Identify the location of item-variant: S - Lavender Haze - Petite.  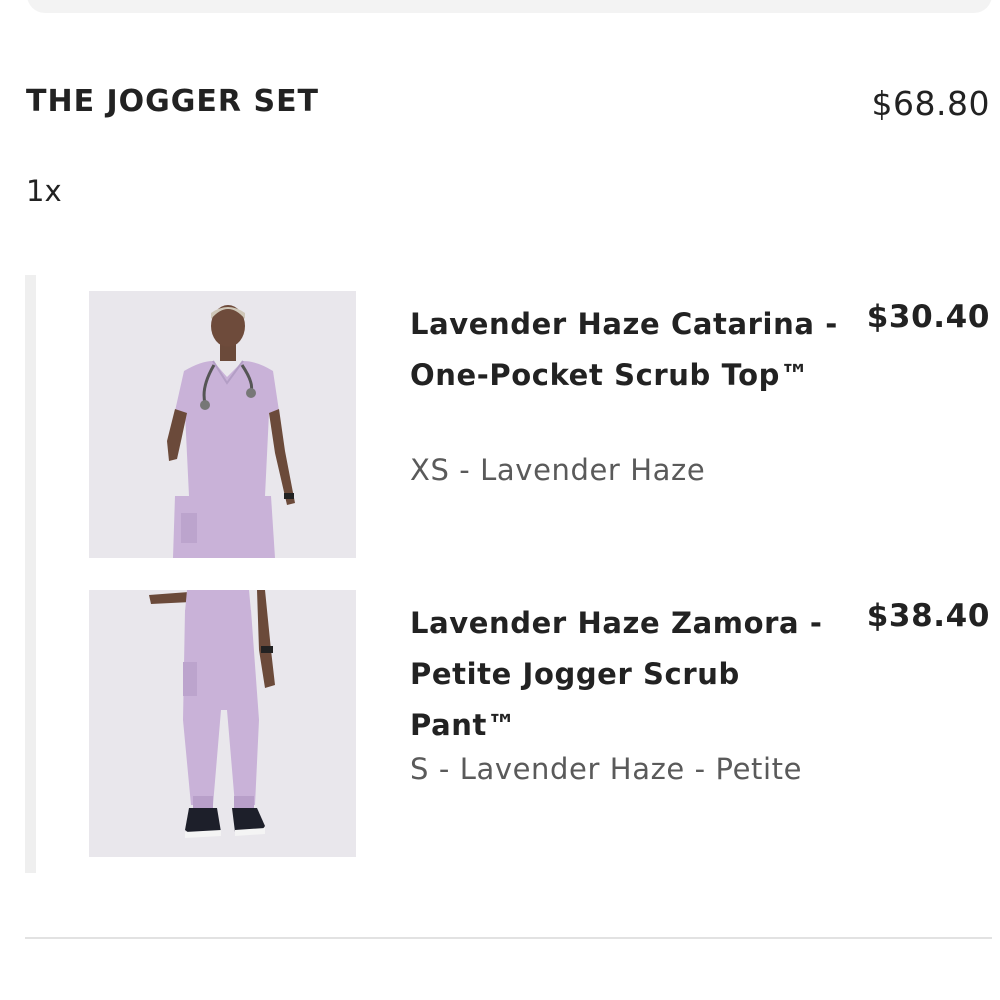
(606, 769).